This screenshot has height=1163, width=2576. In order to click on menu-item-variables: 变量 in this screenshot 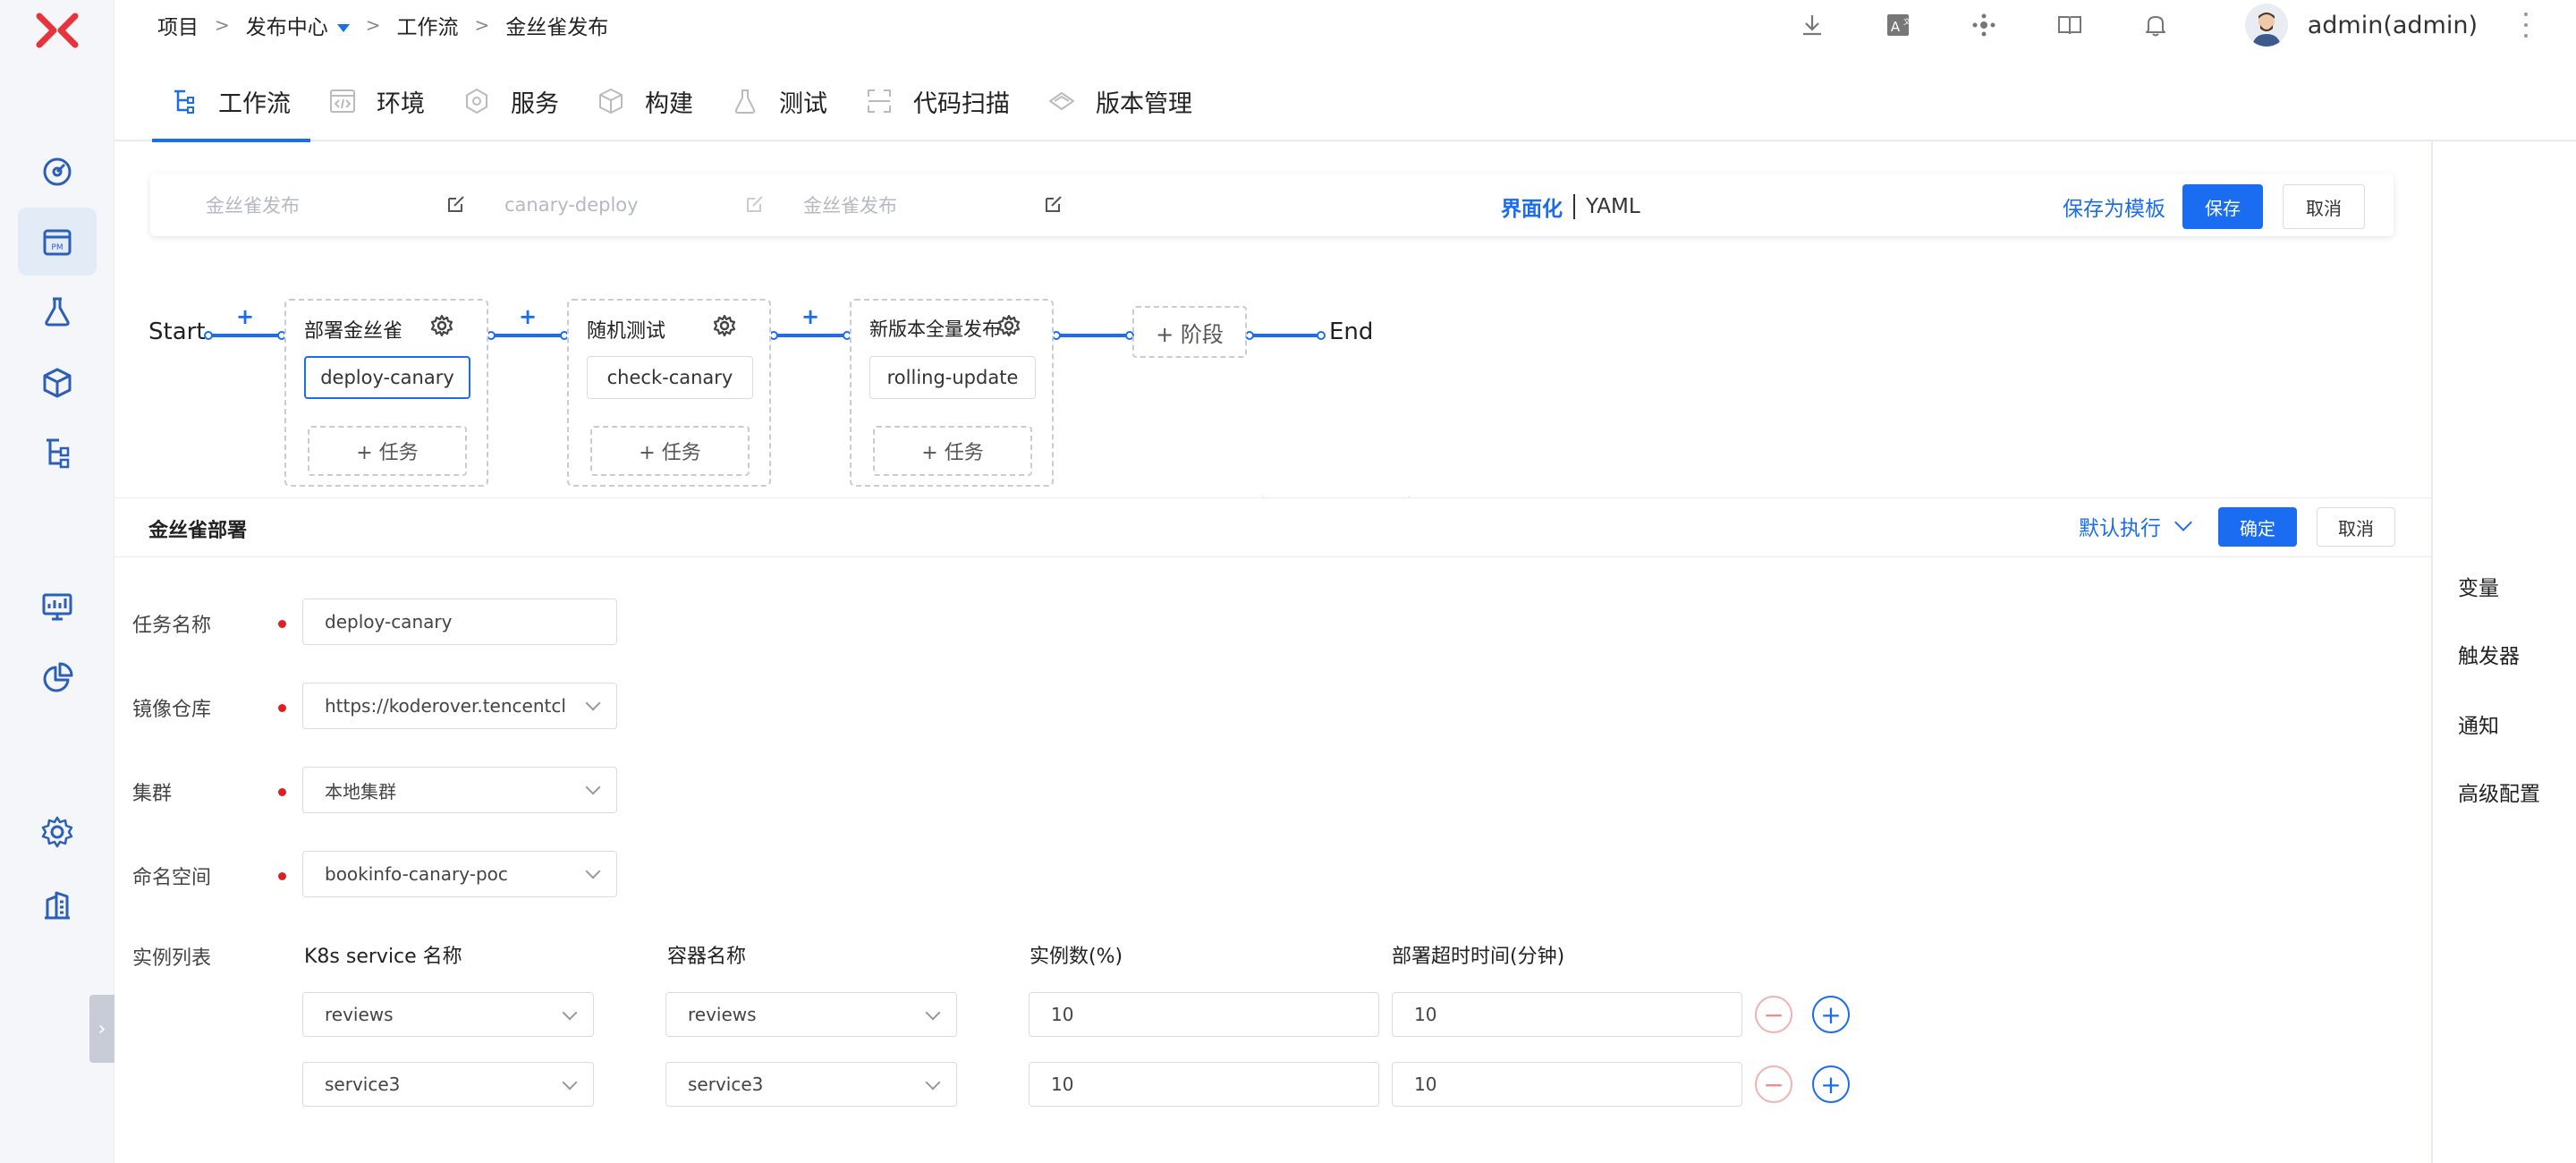, I will do `click(2478, 586)`.